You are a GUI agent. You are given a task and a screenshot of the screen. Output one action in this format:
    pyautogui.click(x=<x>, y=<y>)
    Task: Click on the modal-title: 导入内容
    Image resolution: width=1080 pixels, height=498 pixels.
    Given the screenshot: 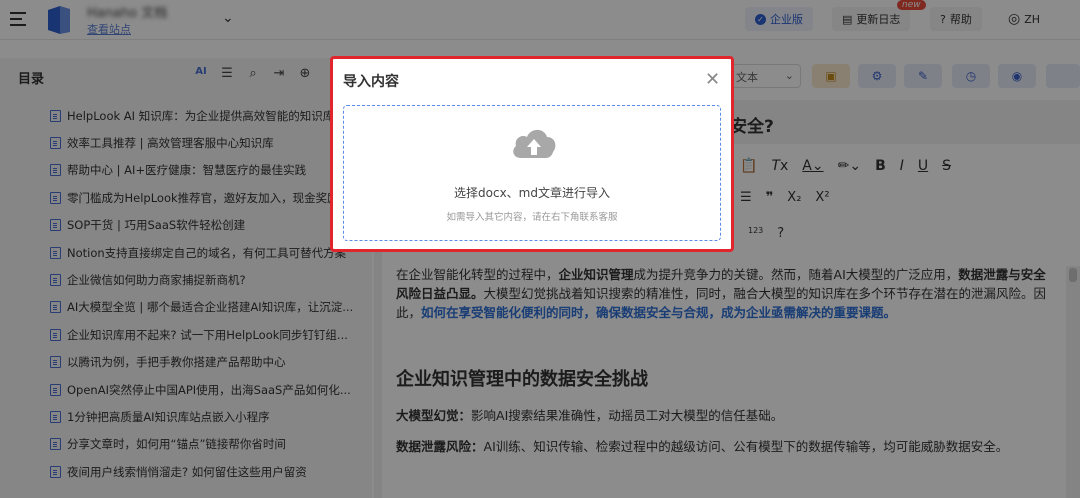 What is the action you would take?
    pyautogui.click(x=371, y=82)
    